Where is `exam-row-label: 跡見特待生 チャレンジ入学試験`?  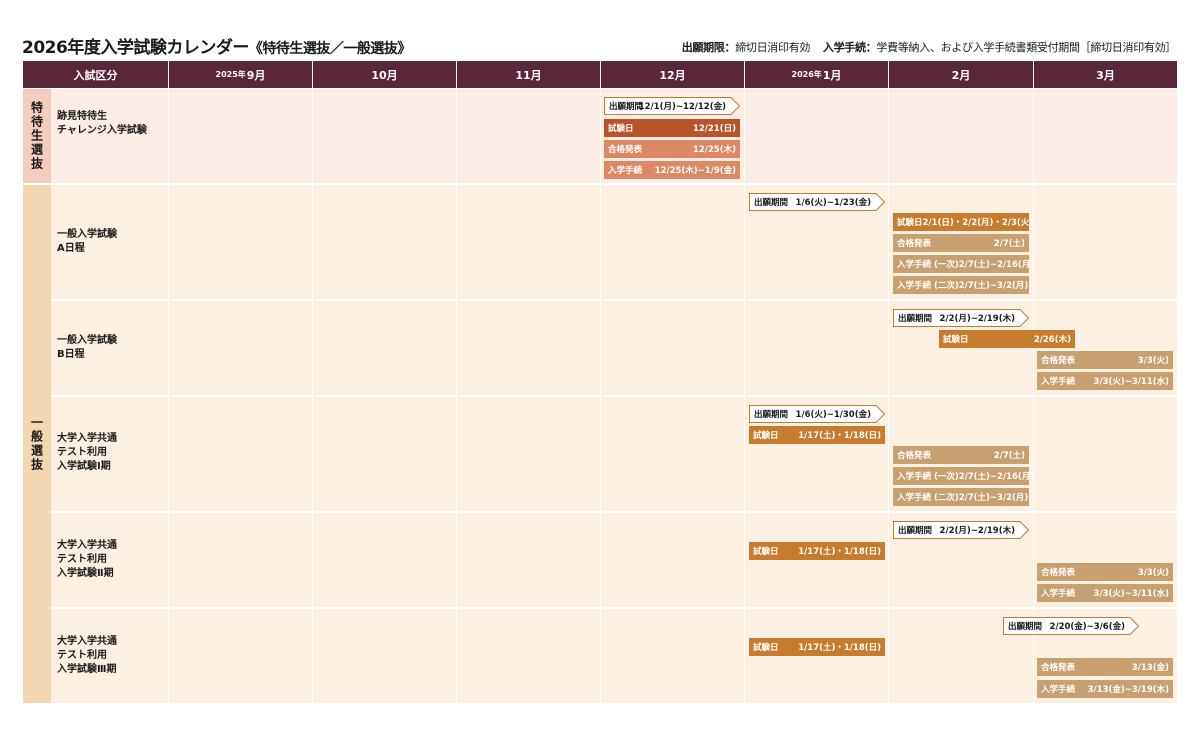 exam-row-label: 跡見特待生 チャレンジ入学試験 is located at coordinates (102, 123).